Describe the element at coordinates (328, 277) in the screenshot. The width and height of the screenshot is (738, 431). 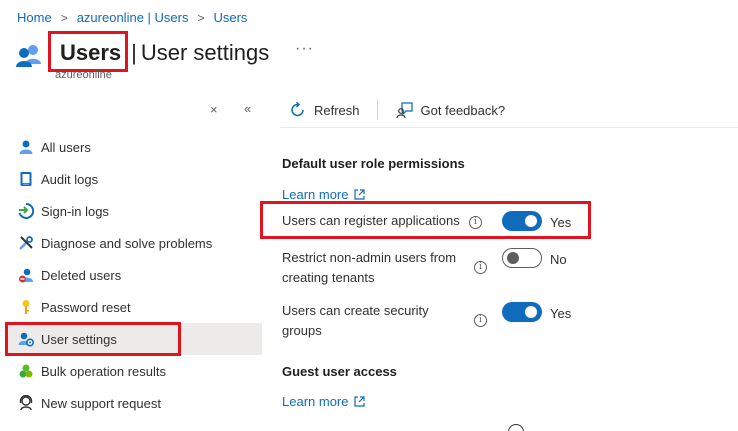
I see `restrict-tenants-label-line2: creating tenants` at that location.